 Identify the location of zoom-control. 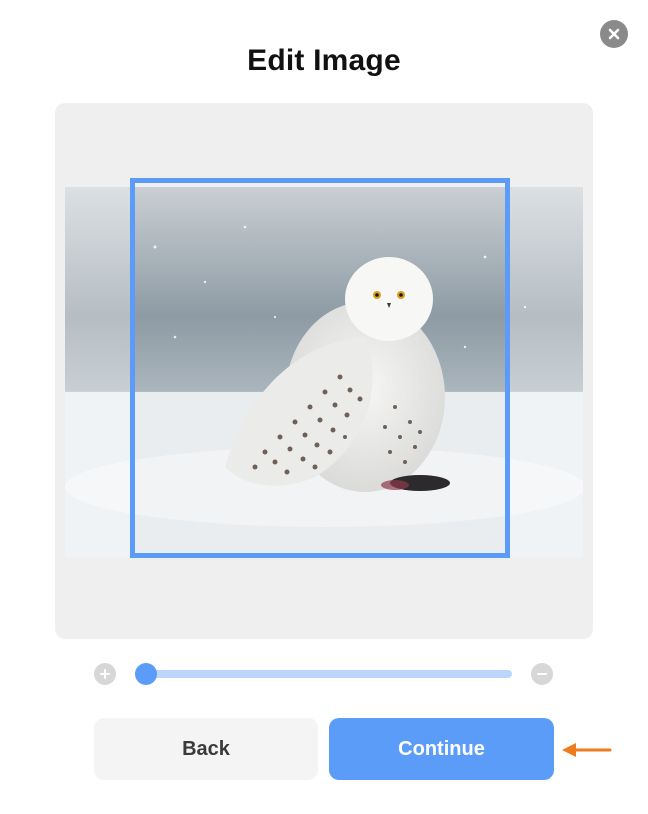
(324, 674).